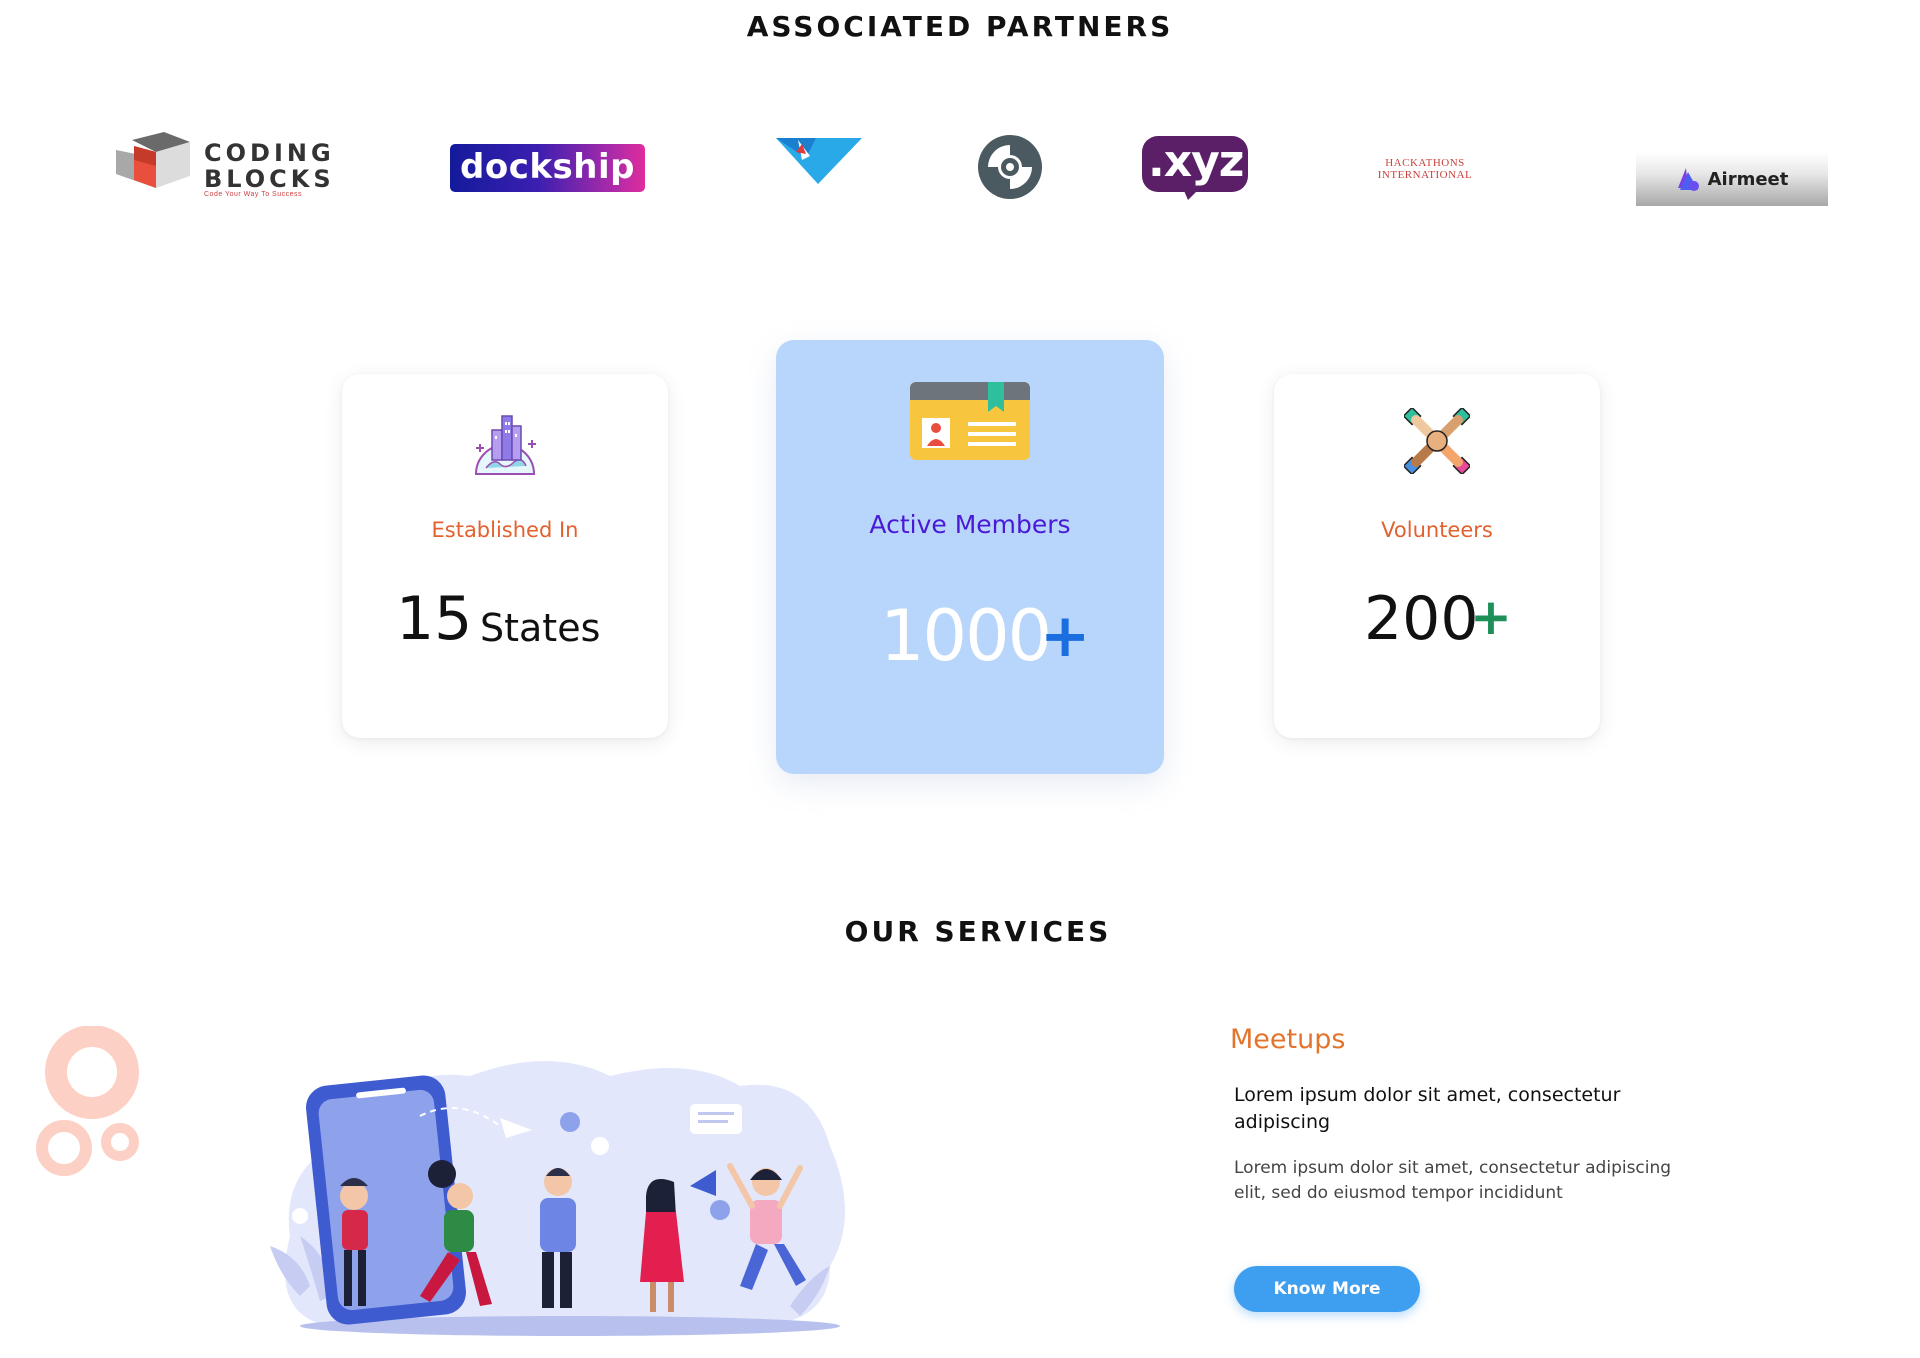  Describe the element at coordinates (269, 153) in the screenshot. I see `coding-blocks-line1: CODING` at that location.